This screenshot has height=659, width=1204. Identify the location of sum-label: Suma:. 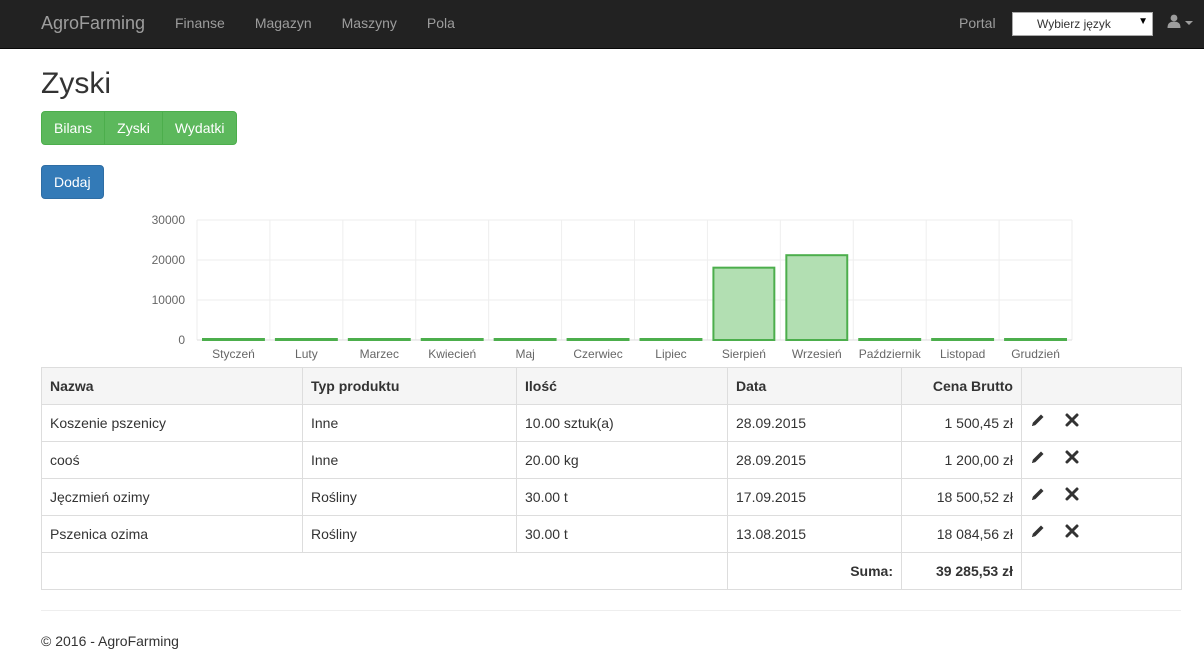
(814, 571).